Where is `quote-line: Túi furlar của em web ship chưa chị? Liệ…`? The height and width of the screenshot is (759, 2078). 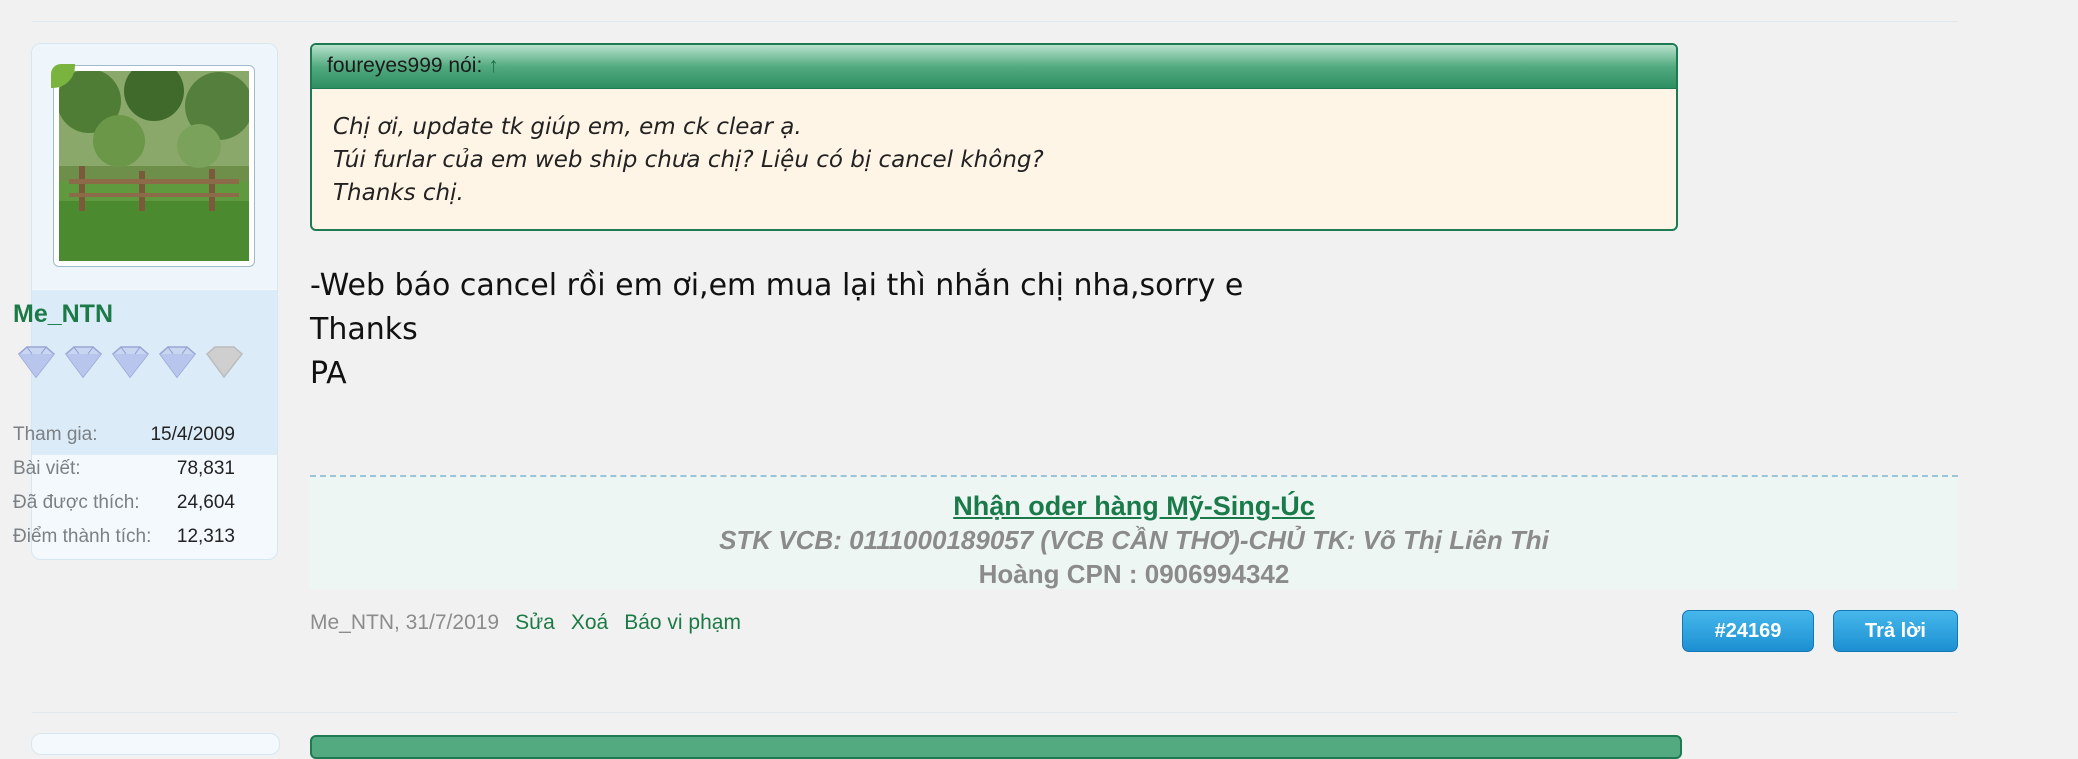
quote-line: Túi furlar của em web ship chưa chị? Liệ… is located at coordinates (688, 160).